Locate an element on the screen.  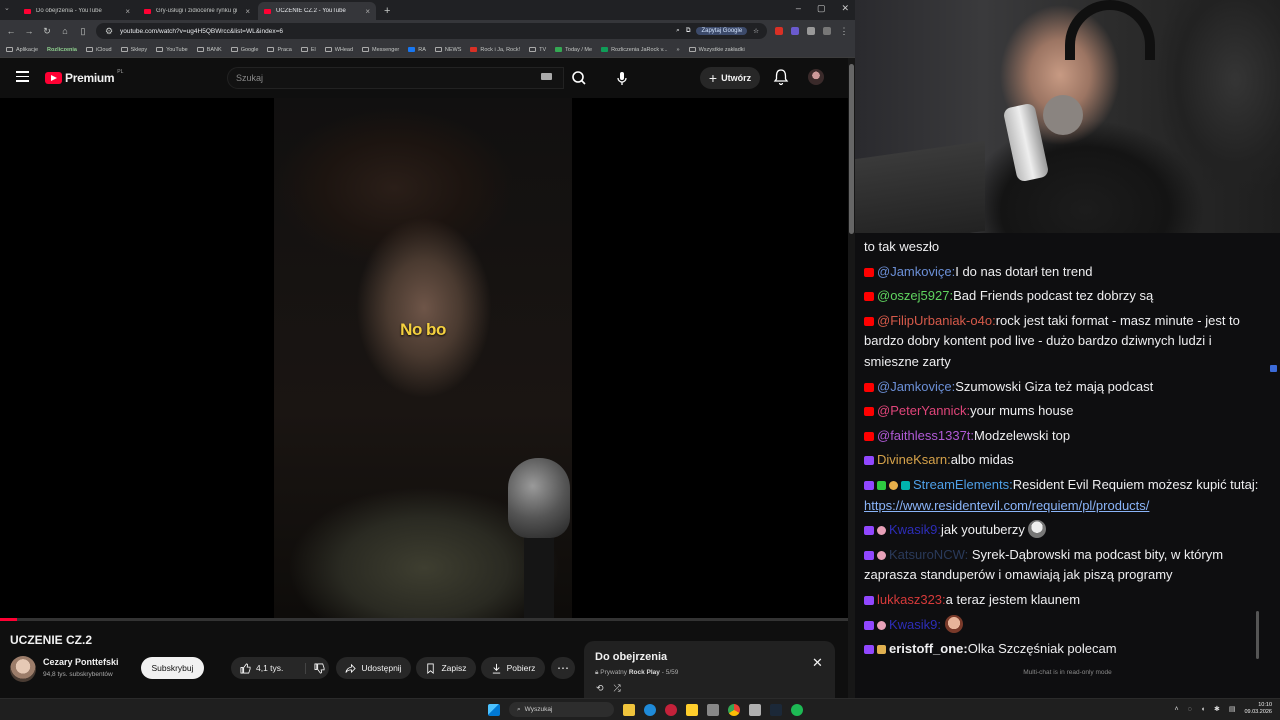
keyboard-icon is located at coordinates (546, 76).